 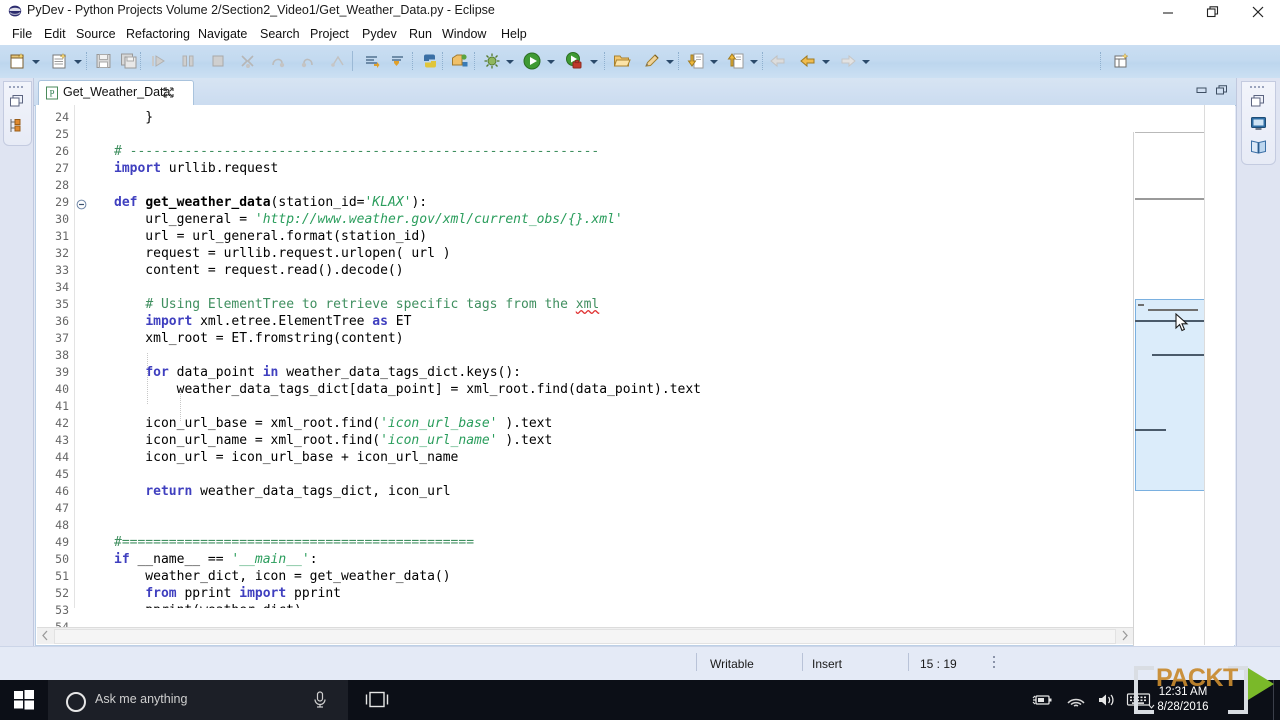 I want to click on status-cursor-position: 15 : 19, so click(x=938, y=664).